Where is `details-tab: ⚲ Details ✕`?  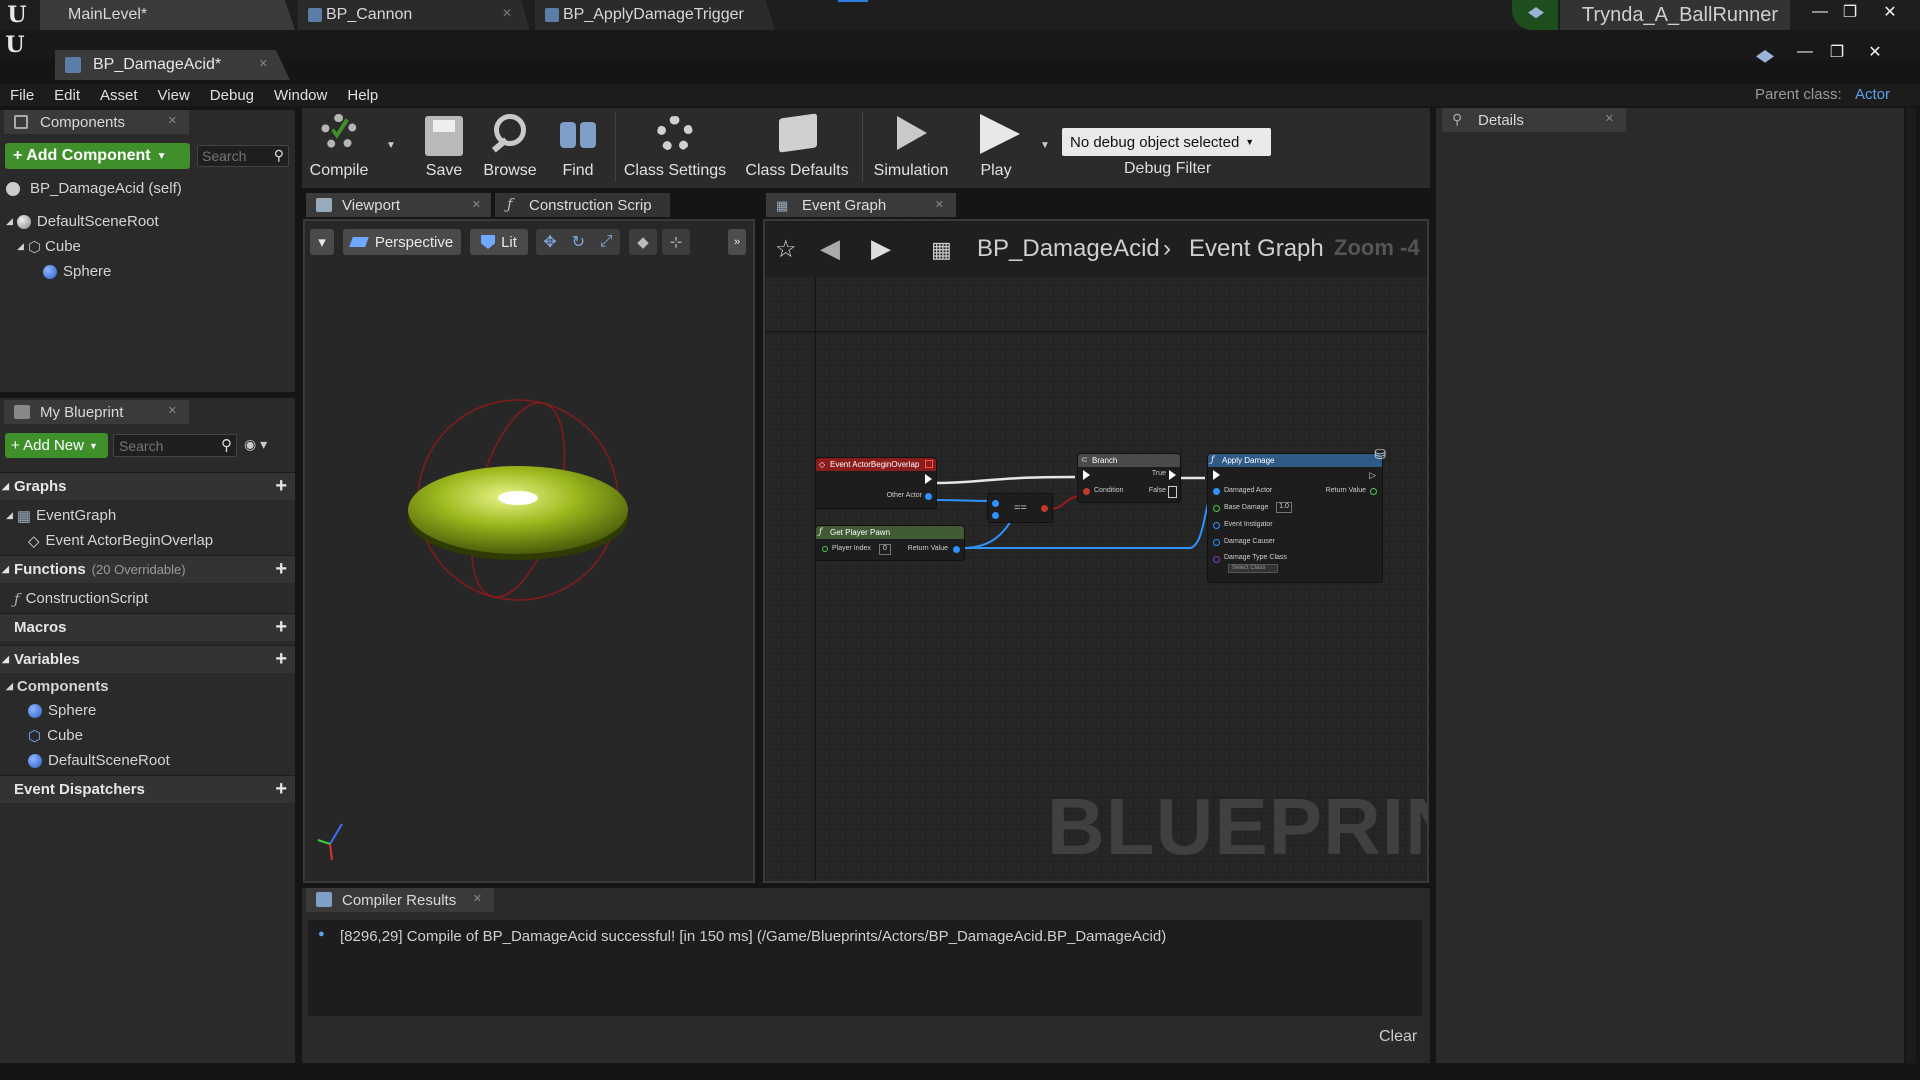
details-tab: ⚲ Details ✕ is located at coordinates (1534, 120).